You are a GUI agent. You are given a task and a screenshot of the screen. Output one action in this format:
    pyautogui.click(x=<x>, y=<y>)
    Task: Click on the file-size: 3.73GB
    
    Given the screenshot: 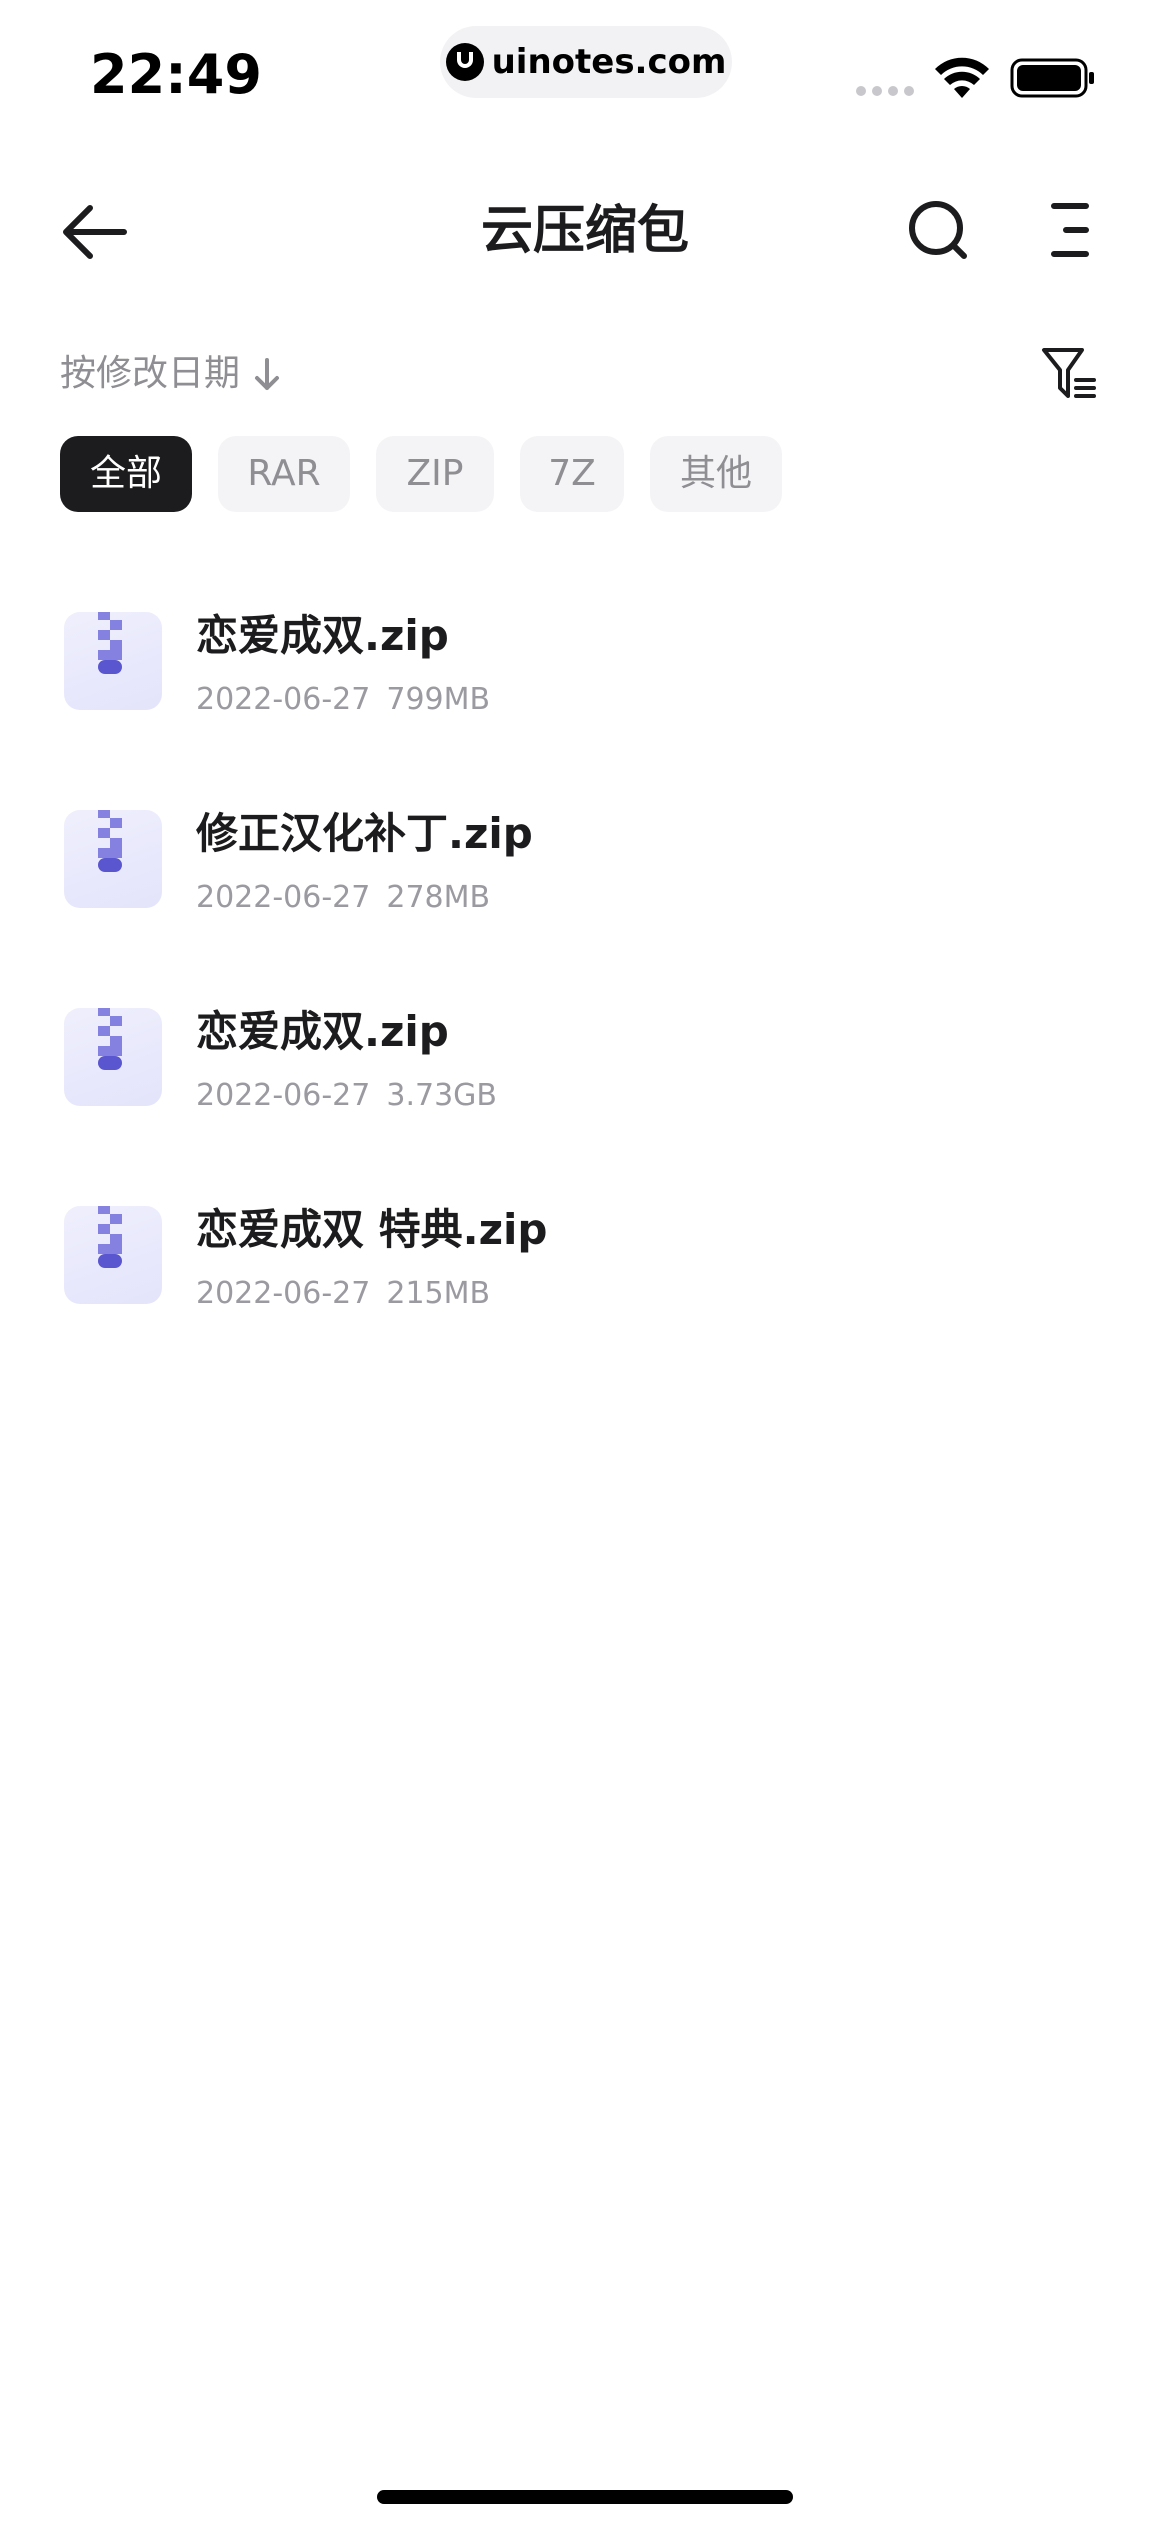 What is the action you would take?
    pyautogui.click(x=441, y=1095)
    